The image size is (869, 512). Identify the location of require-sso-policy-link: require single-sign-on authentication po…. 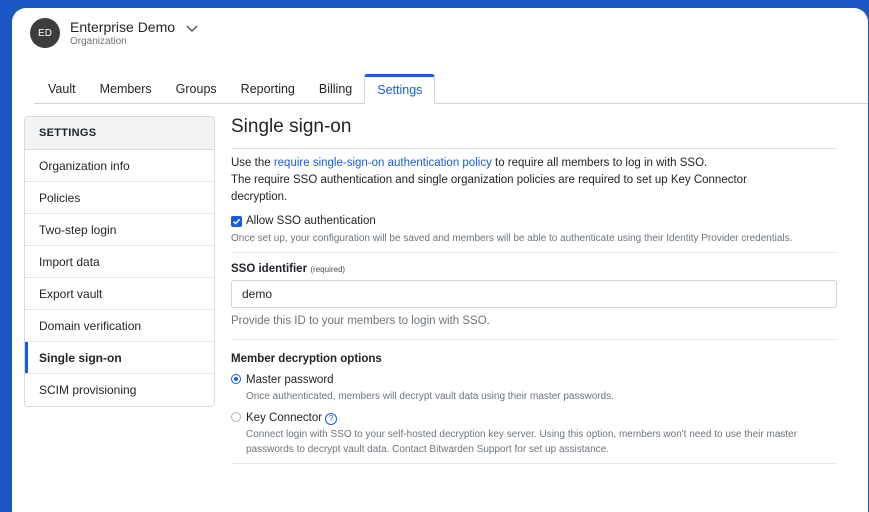
(383, 163).